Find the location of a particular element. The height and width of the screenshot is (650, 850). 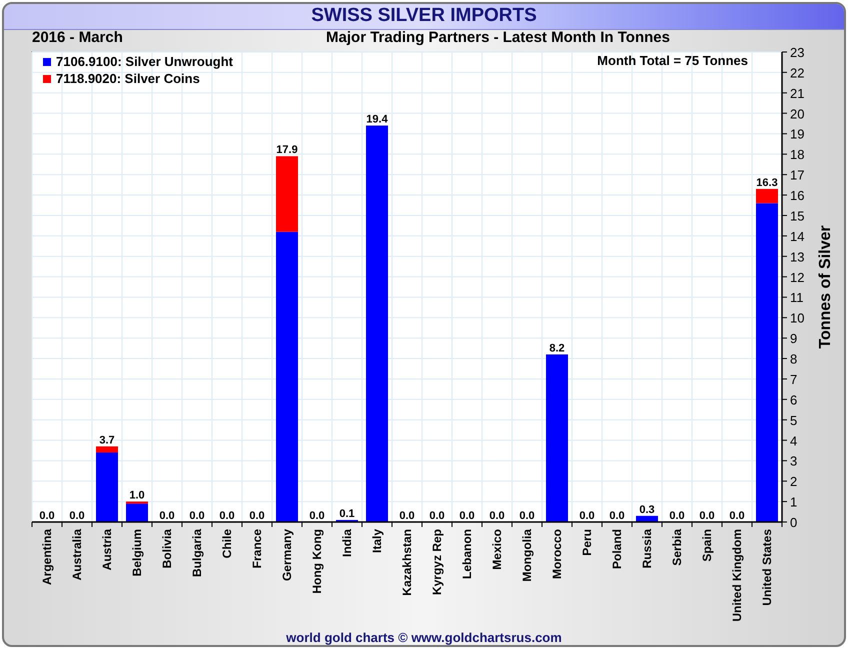

category-label: Australia is located at coordinates (77, 554).